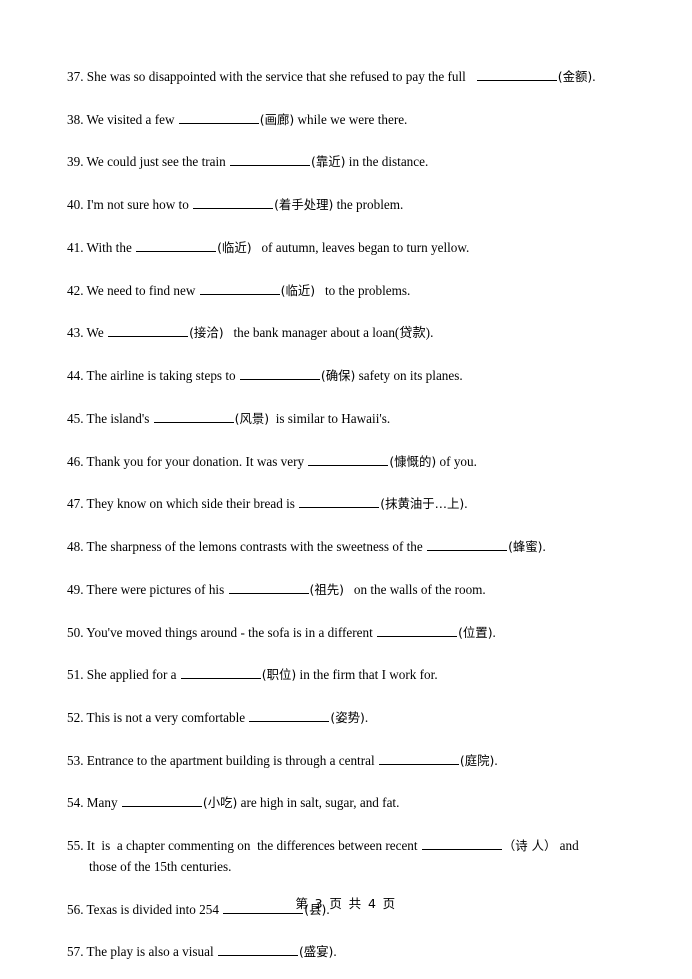 This screenshot has width=692, height=979. What do you see at coordinates (75, 290) in the screenshot?
I see `question-number: 42.` at bounding box center [75, 290].